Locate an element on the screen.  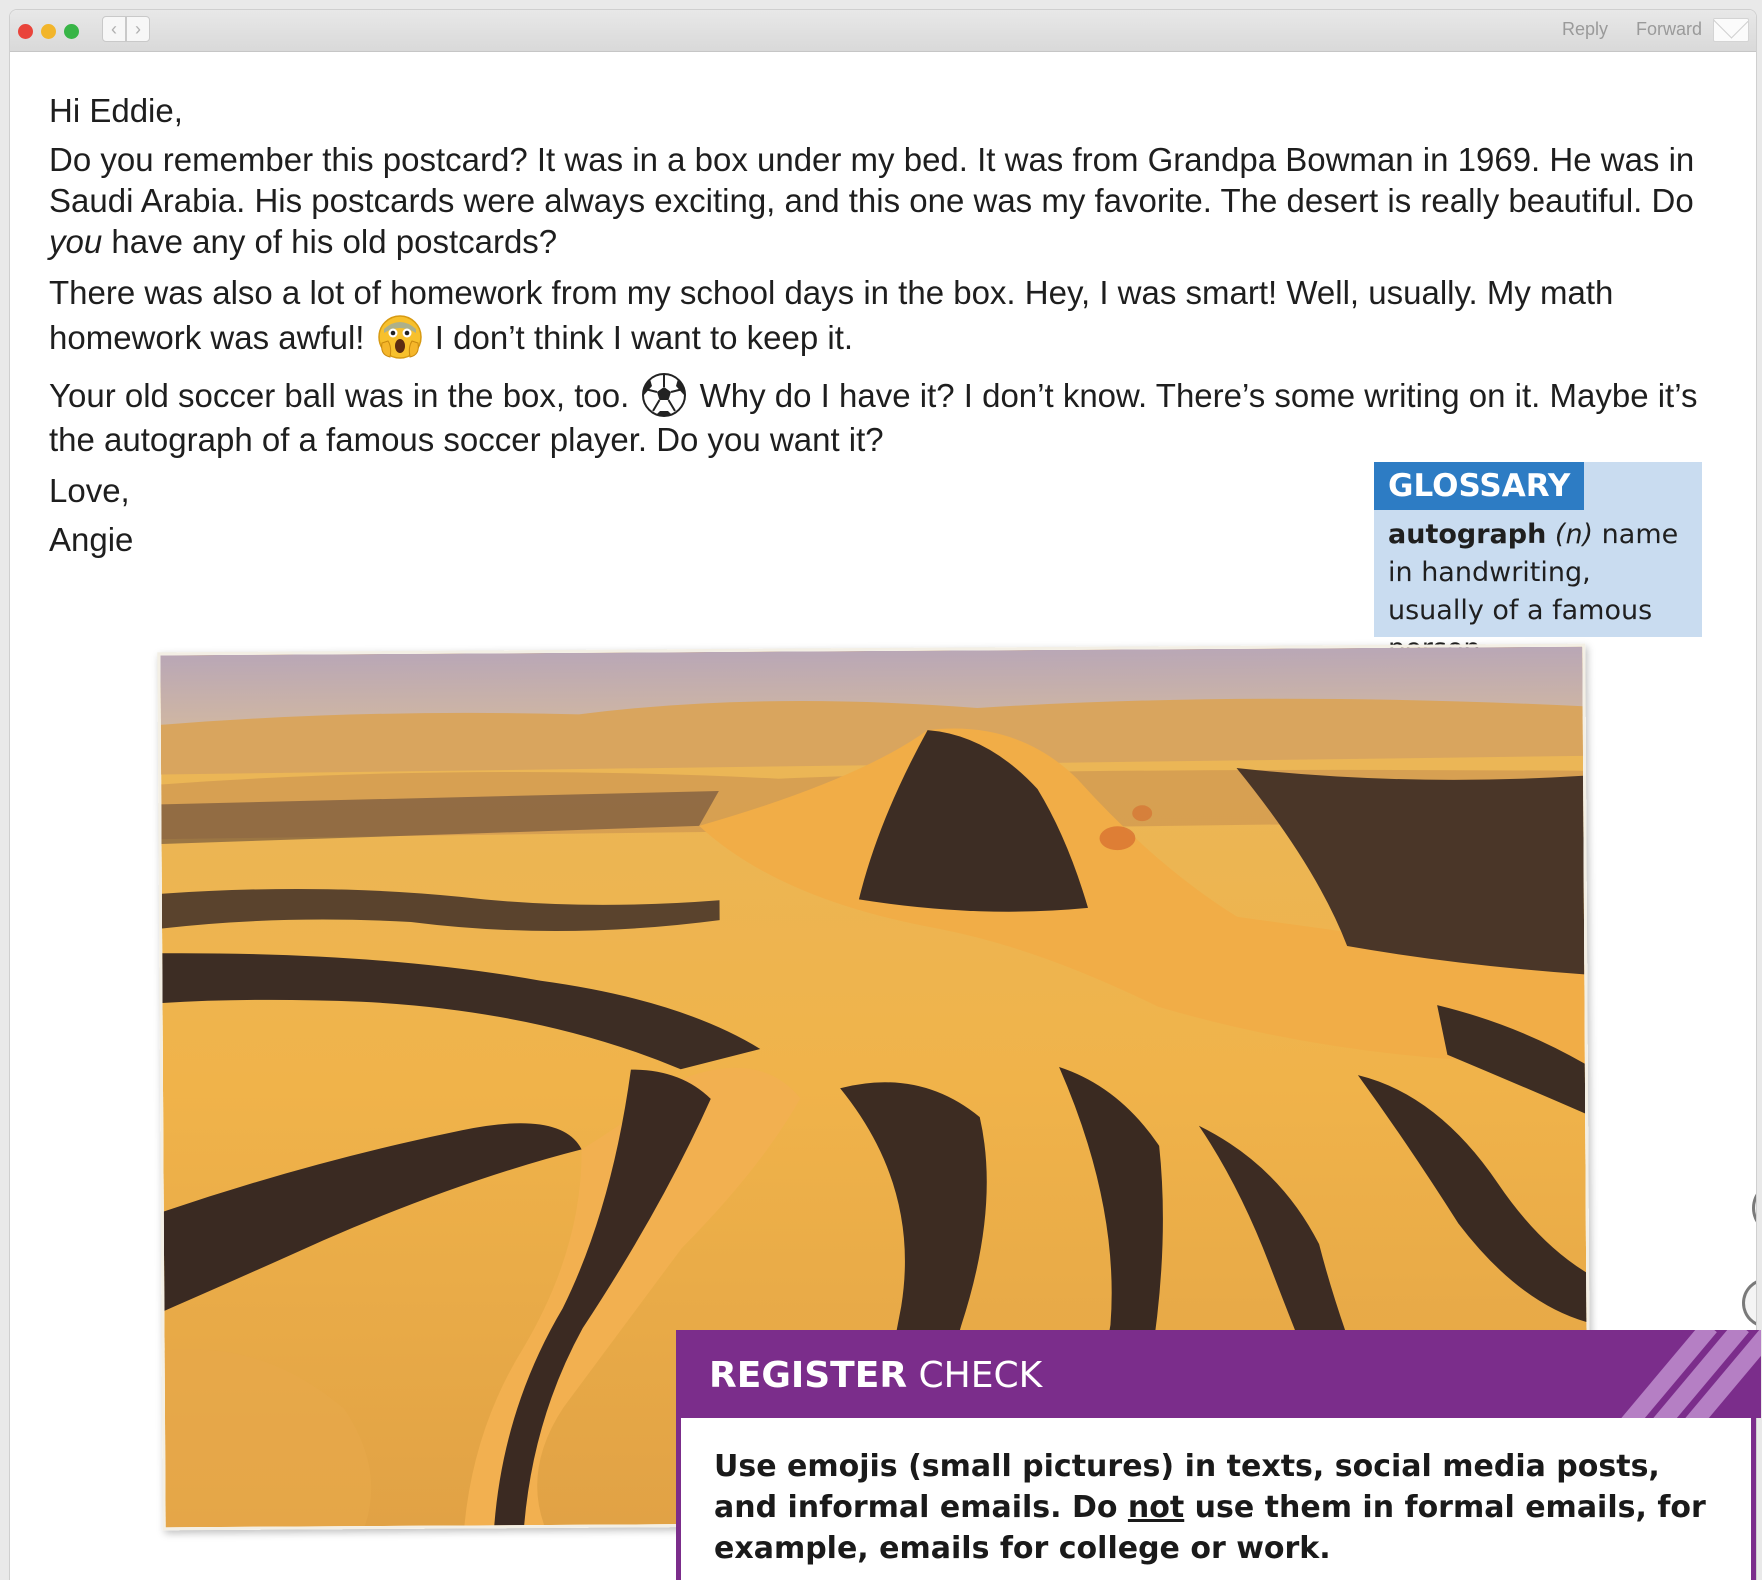
glossary-term: autograph is located at coordinates (1467, 534).